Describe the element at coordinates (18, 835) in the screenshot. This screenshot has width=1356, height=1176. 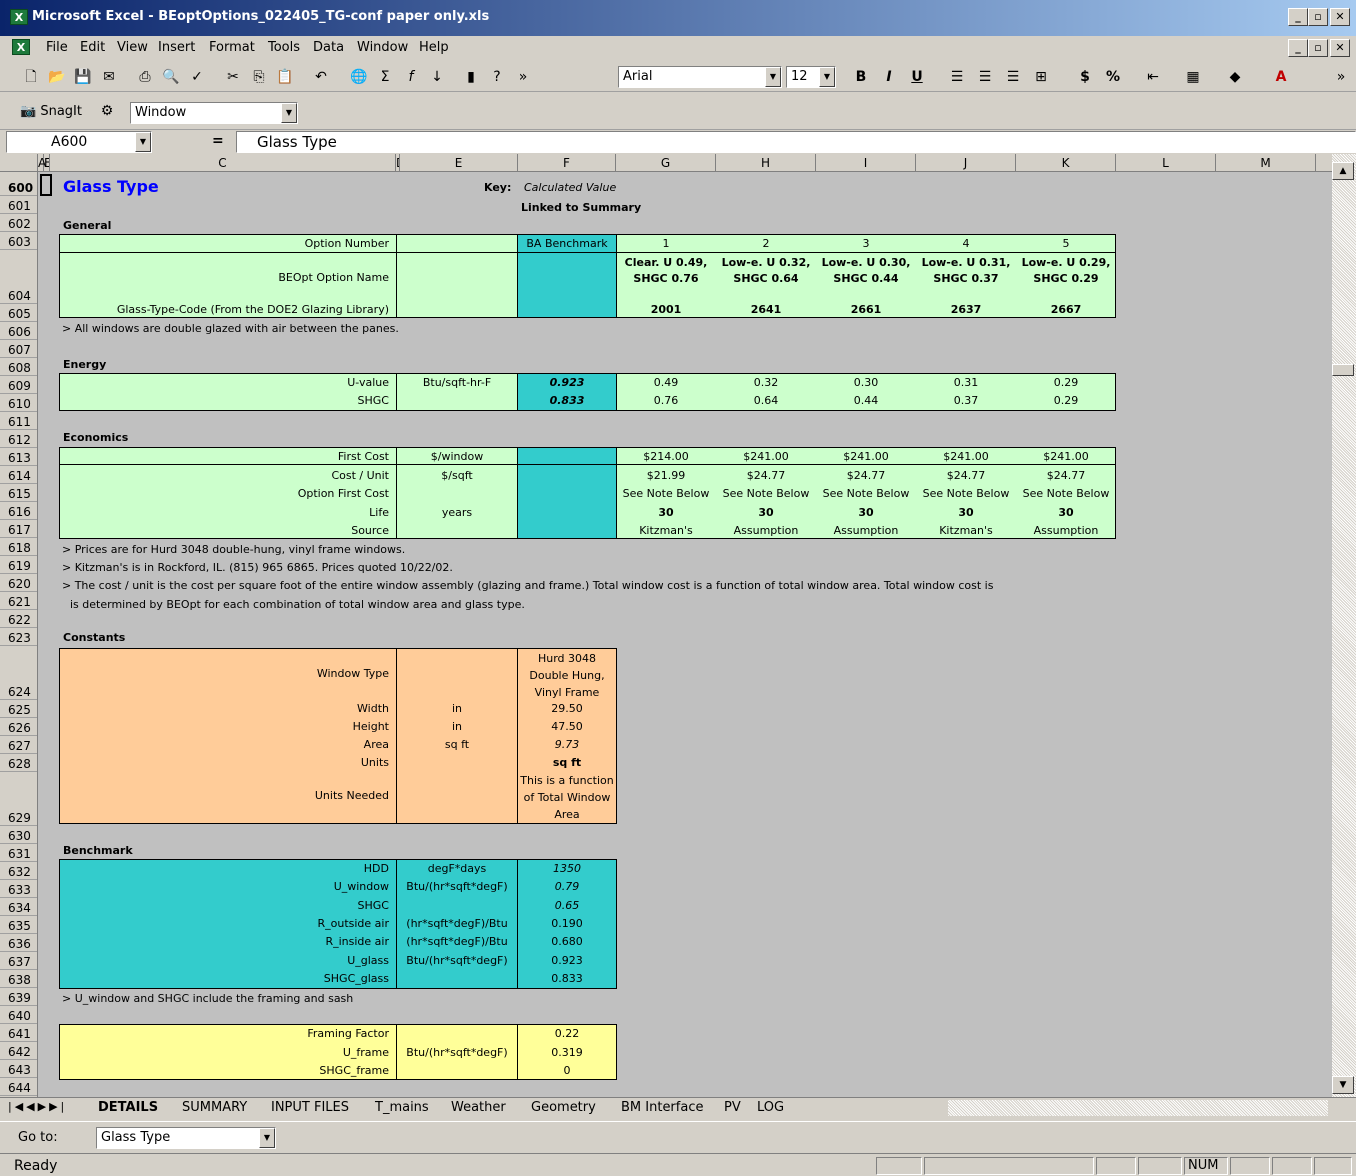
I see `row-header: 630` at that location.